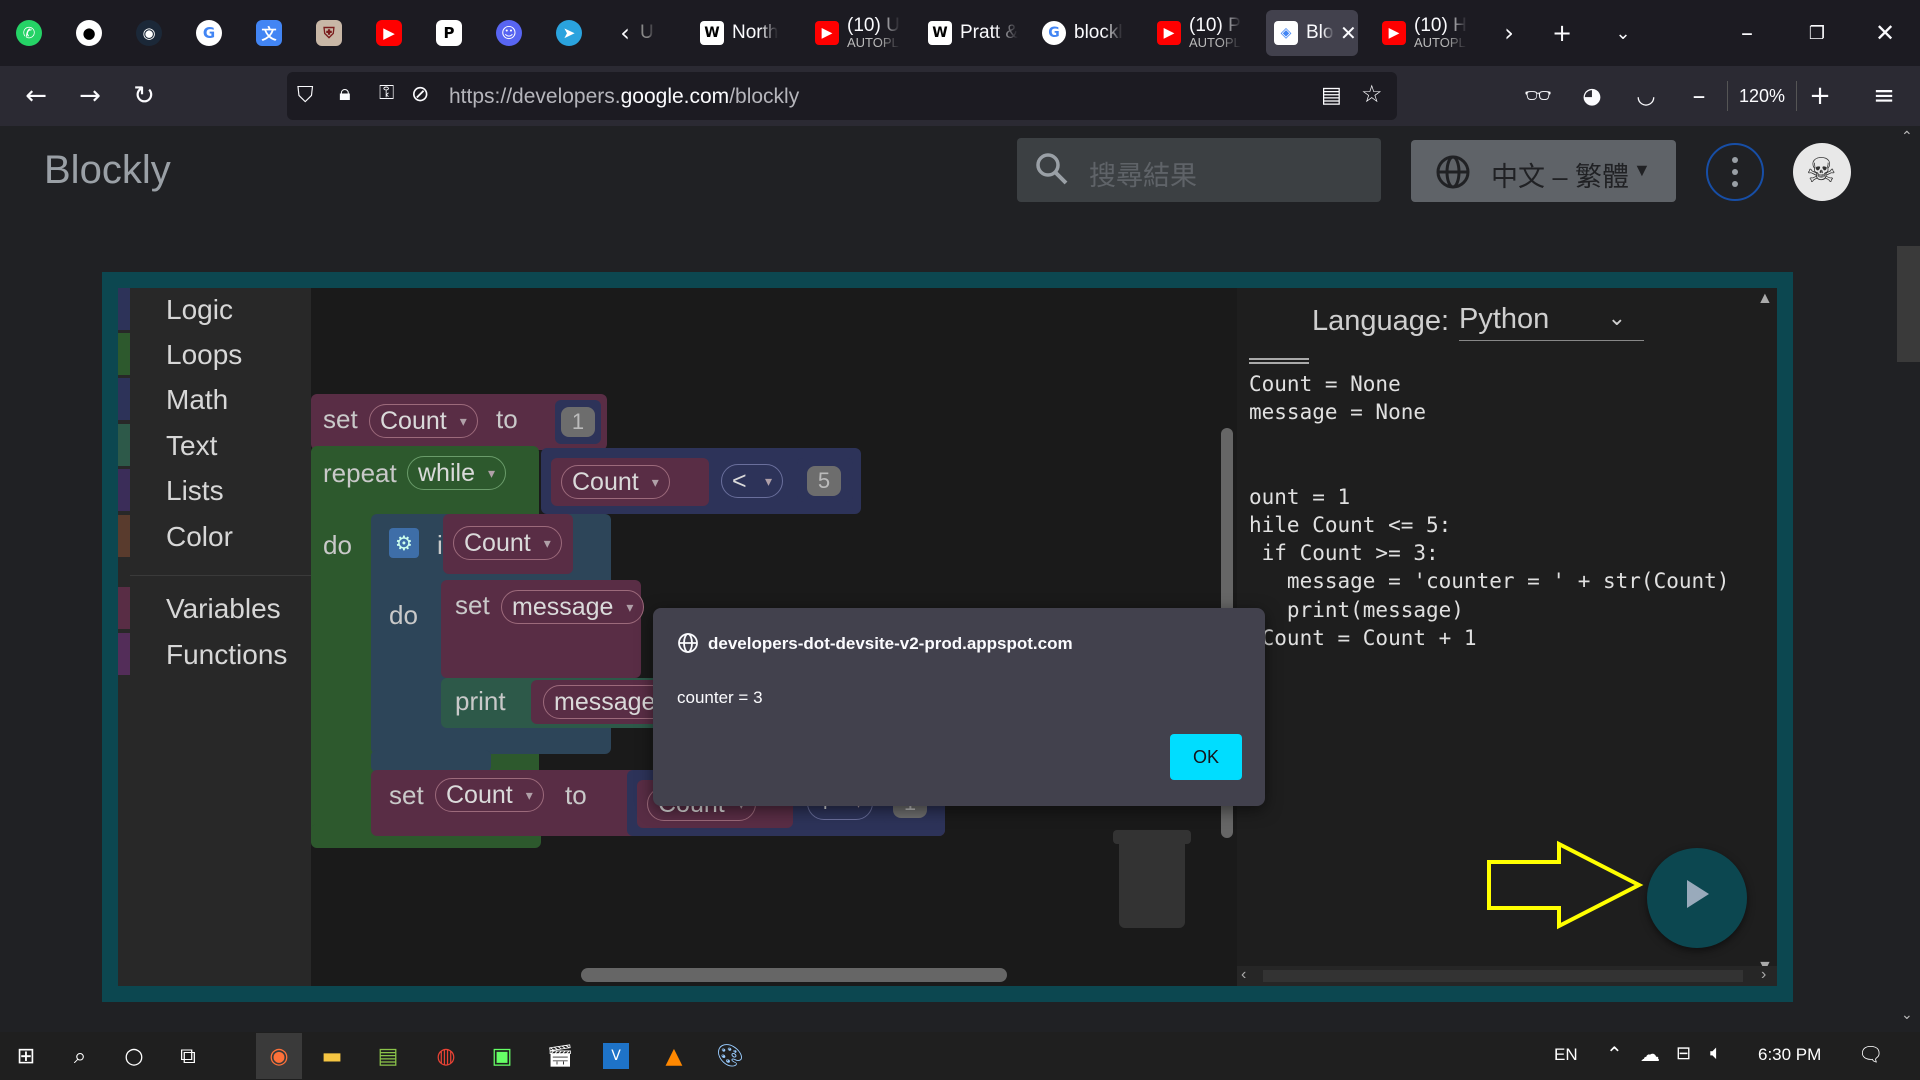  What do you see at coordinates (80, 1056) in the screenshot?
I see `search-button: ⌕` at bounding box center [80, 1056].